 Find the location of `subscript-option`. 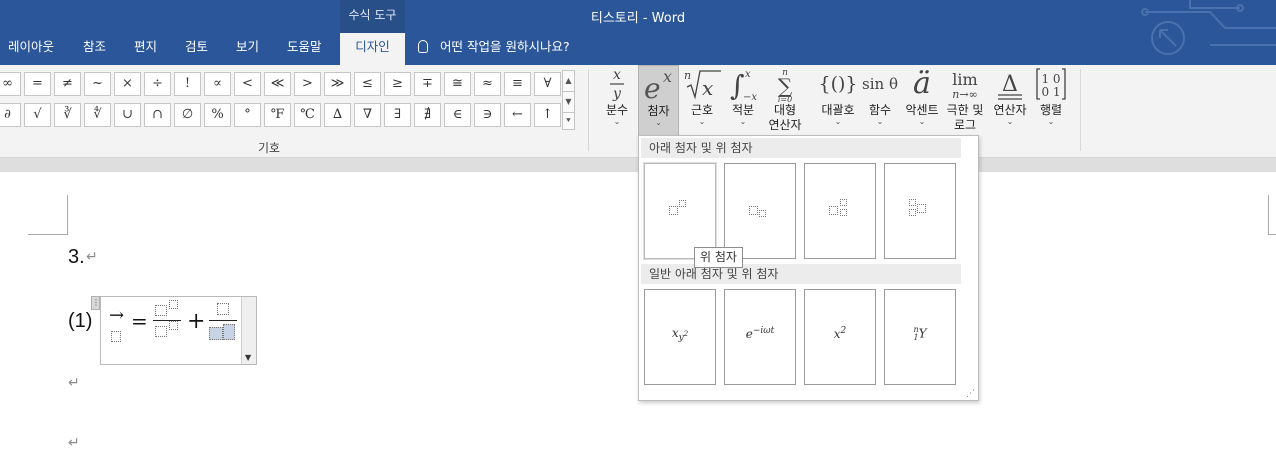

subscript-option is located at coordinates (760, 211).